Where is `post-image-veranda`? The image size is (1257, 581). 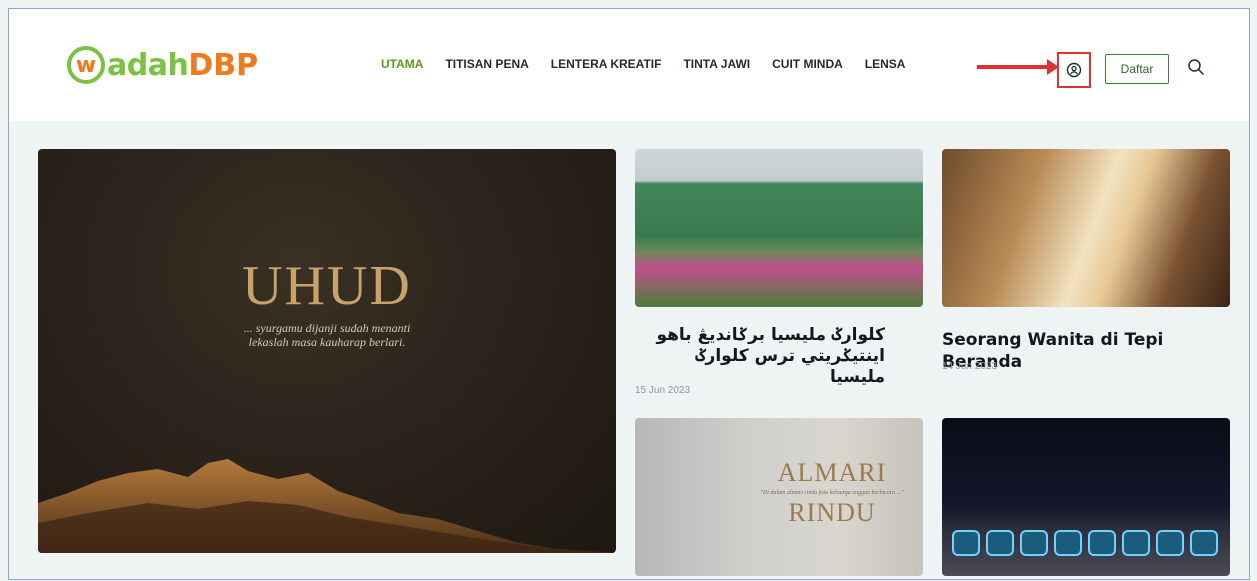
post-image-veranda is located at coordinates (1086, 228).